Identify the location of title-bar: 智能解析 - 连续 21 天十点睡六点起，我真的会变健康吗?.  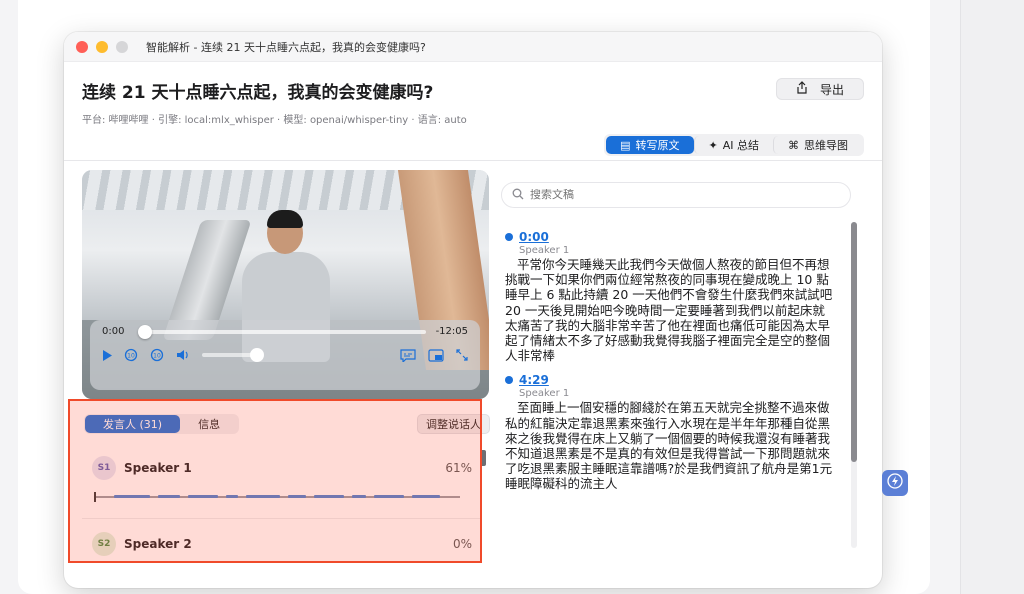
(473, 47).